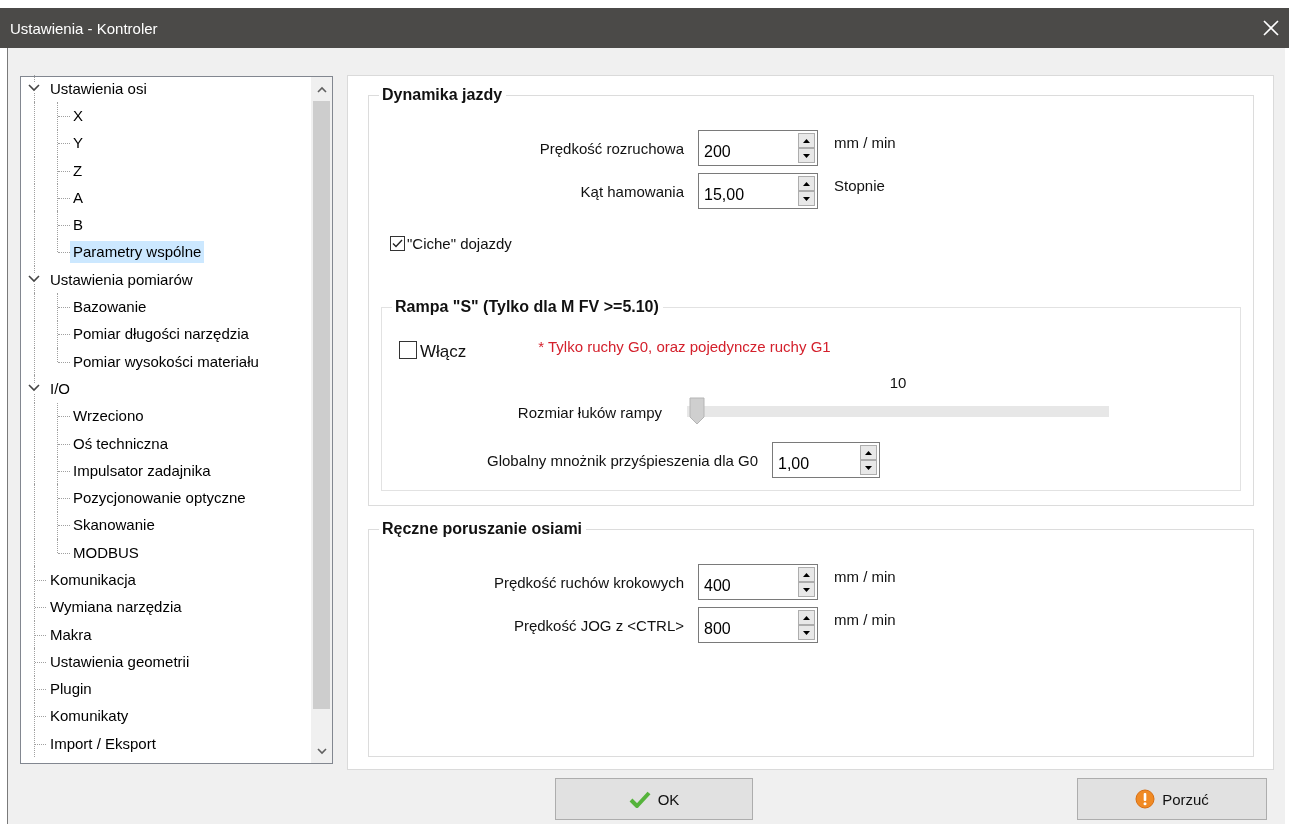 Image resolution: width=1289 pixels, height=824 pixels. Describe the element at coordinates (60, 388) in the screenshot. I see `tree-item: I/O` at that location.